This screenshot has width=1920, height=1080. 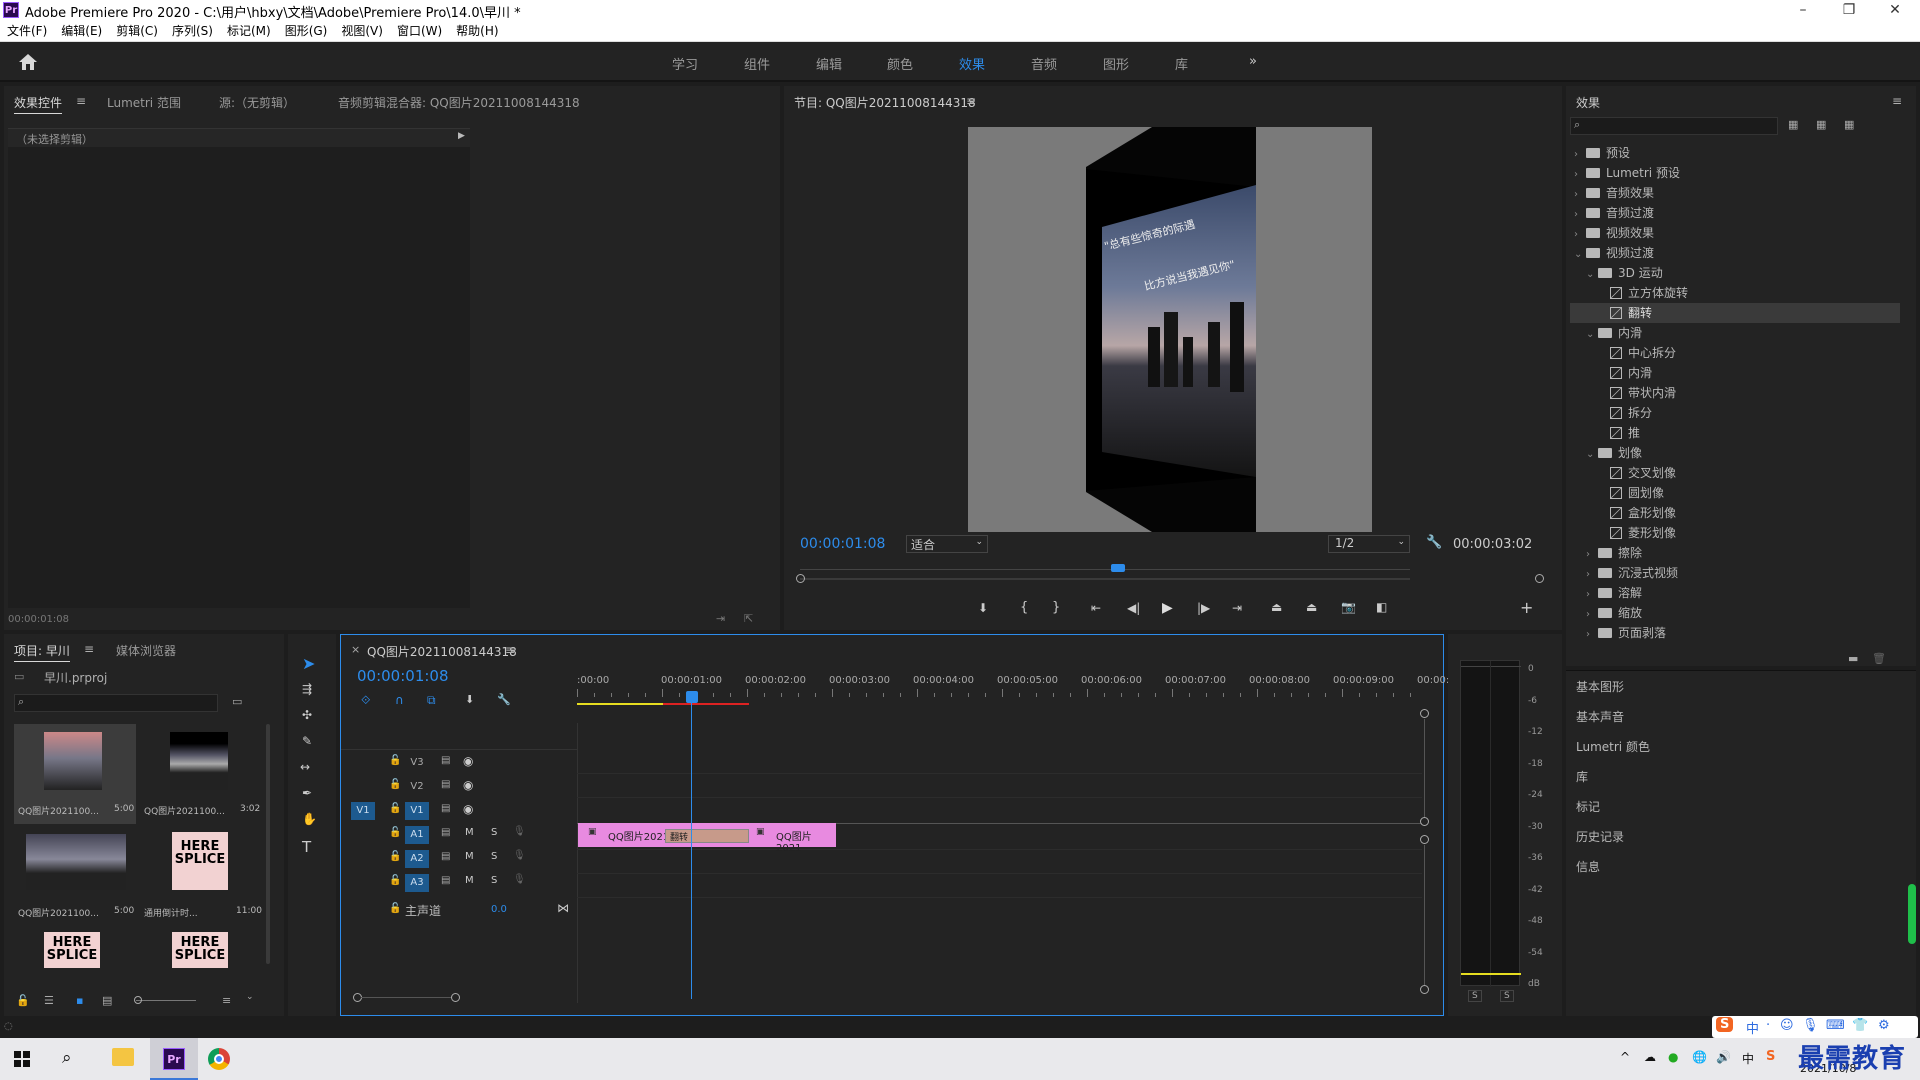 What do you see at coordinates (307, 793) in the screenshot?
I see `pen-tool-icon: ✒` at bounding box center [307, 793].